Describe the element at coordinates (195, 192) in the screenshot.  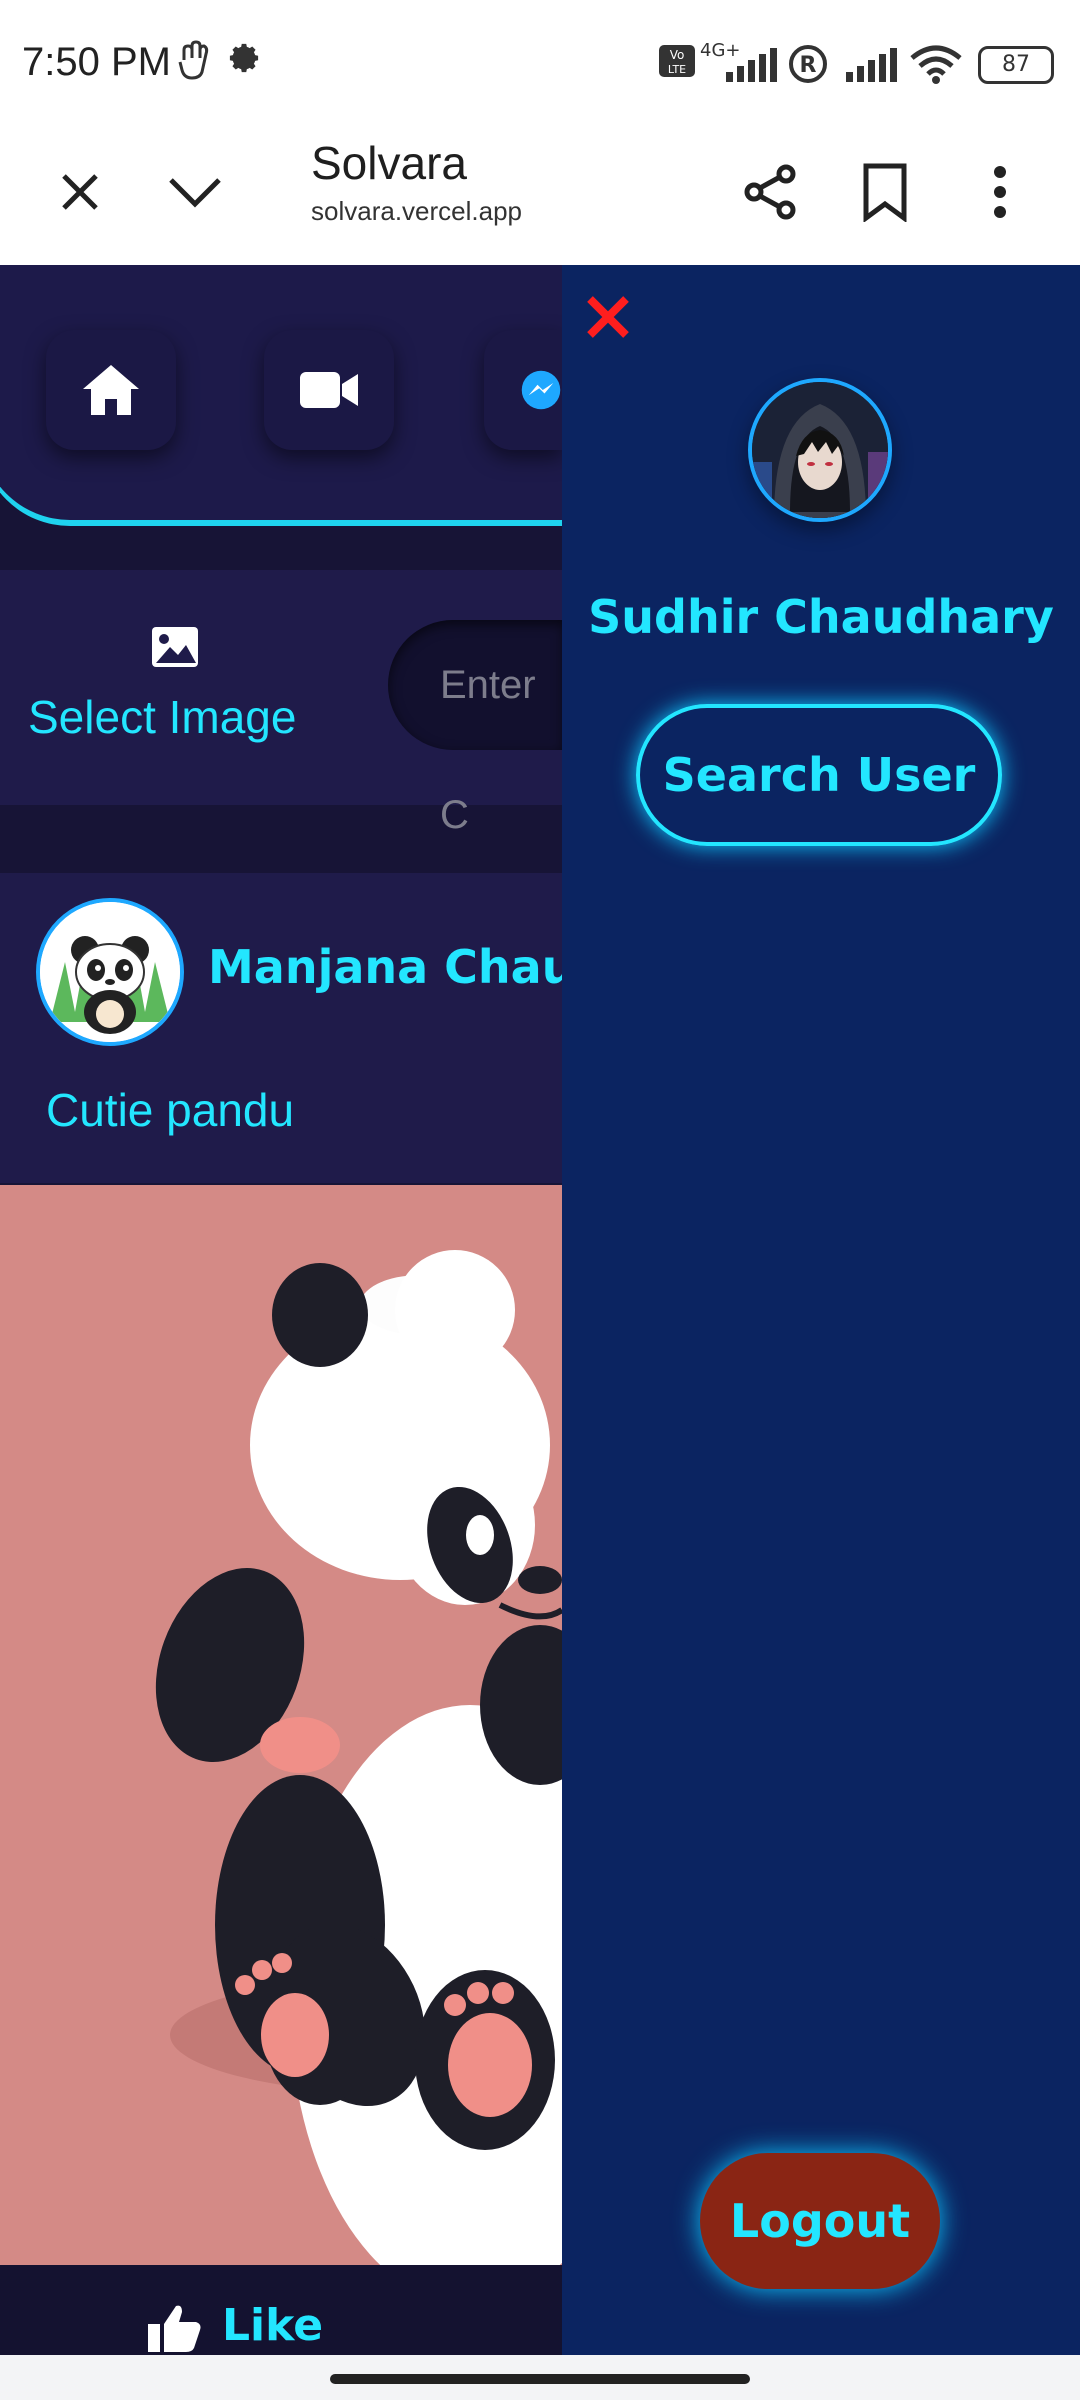
I see `chevron-down-icon` at that location.